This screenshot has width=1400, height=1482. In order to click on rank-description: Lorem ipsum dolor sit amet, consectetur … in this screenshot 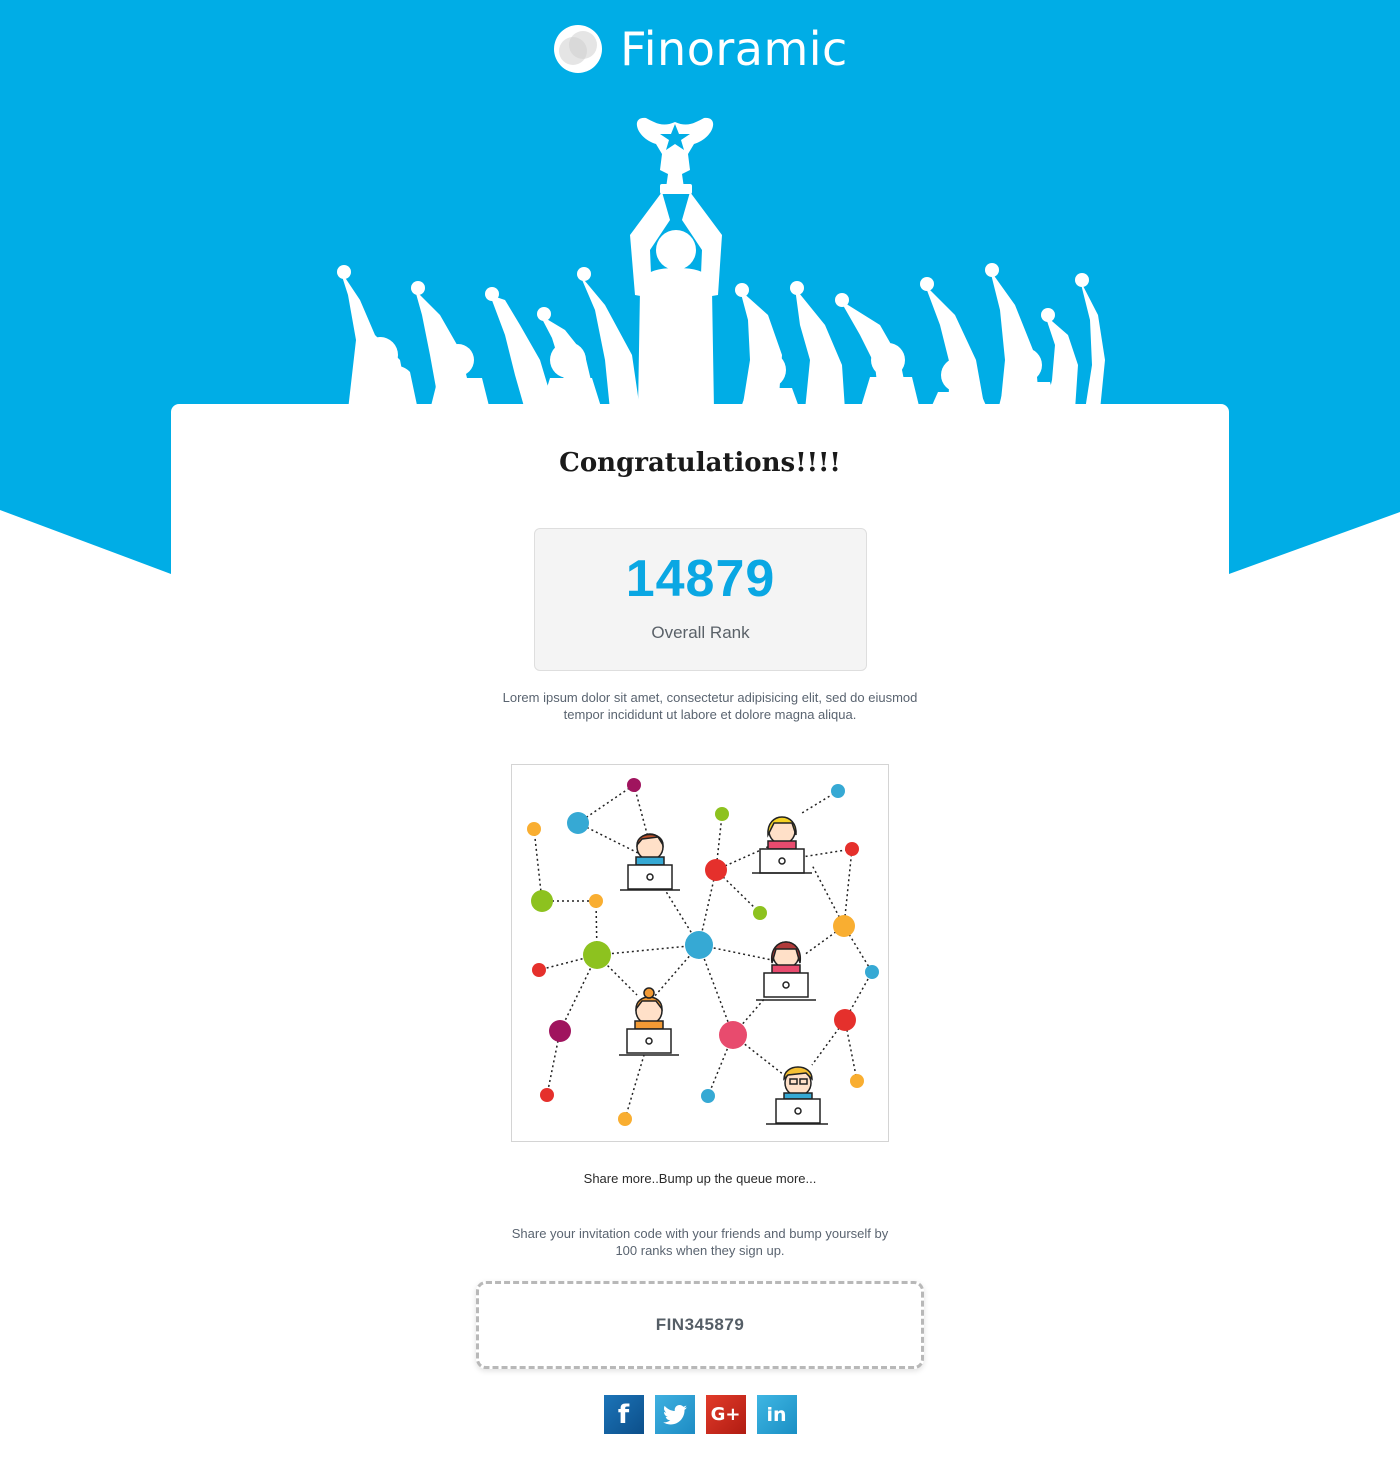, I will do `click(710, 706)`.